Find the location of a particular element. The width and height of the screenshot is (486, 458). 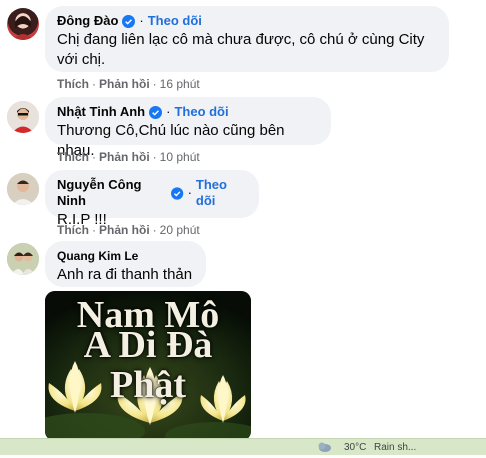

comment-author: Nhật Tinh Anh is located at coordinates (101, 112).